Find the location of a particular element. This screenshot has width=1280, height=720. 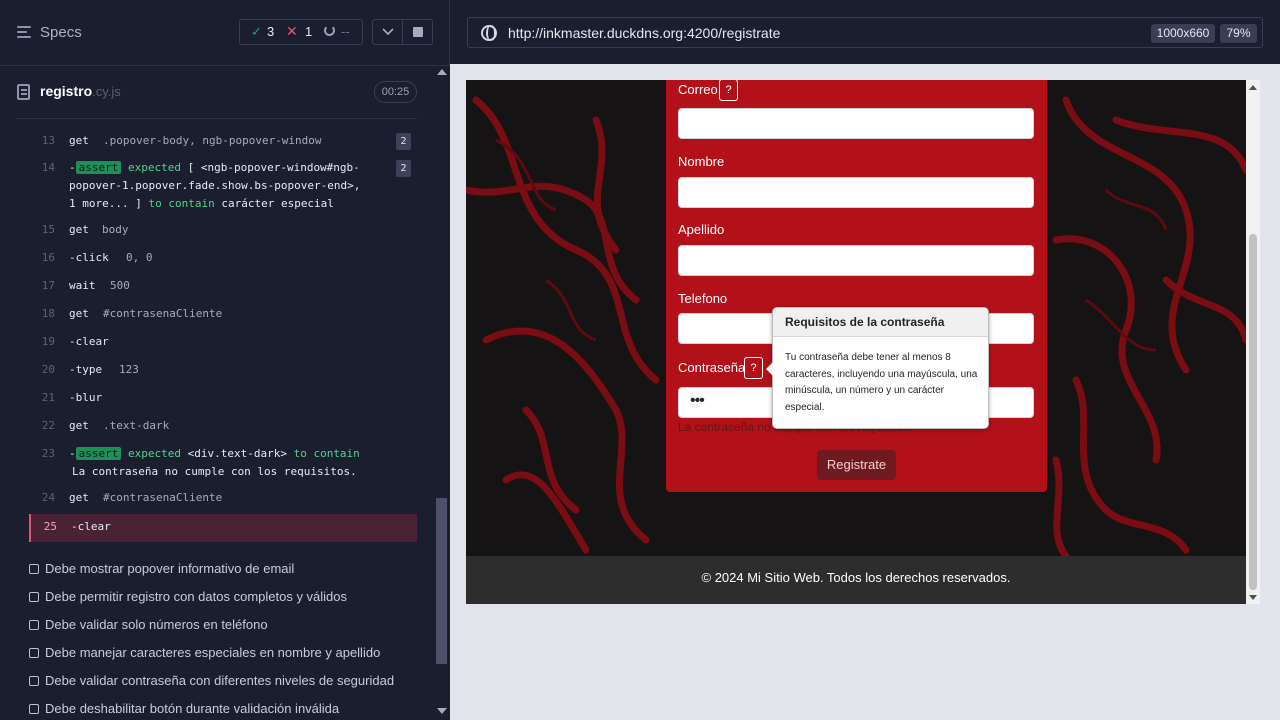

zoom-badge: 79% is located at coordinates (1238, 33).